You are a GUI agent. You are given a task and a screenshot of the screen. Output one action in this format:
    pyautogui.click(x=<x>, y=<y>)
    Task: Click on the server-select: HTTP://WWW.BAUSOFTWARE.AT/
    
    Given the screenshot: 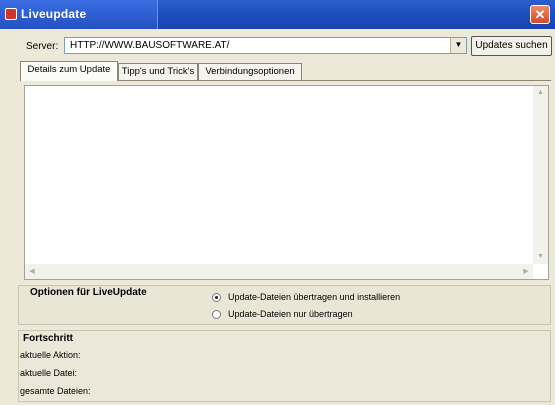 What is the action you would take?
    pyautogui.click(x=265, y=45)
    